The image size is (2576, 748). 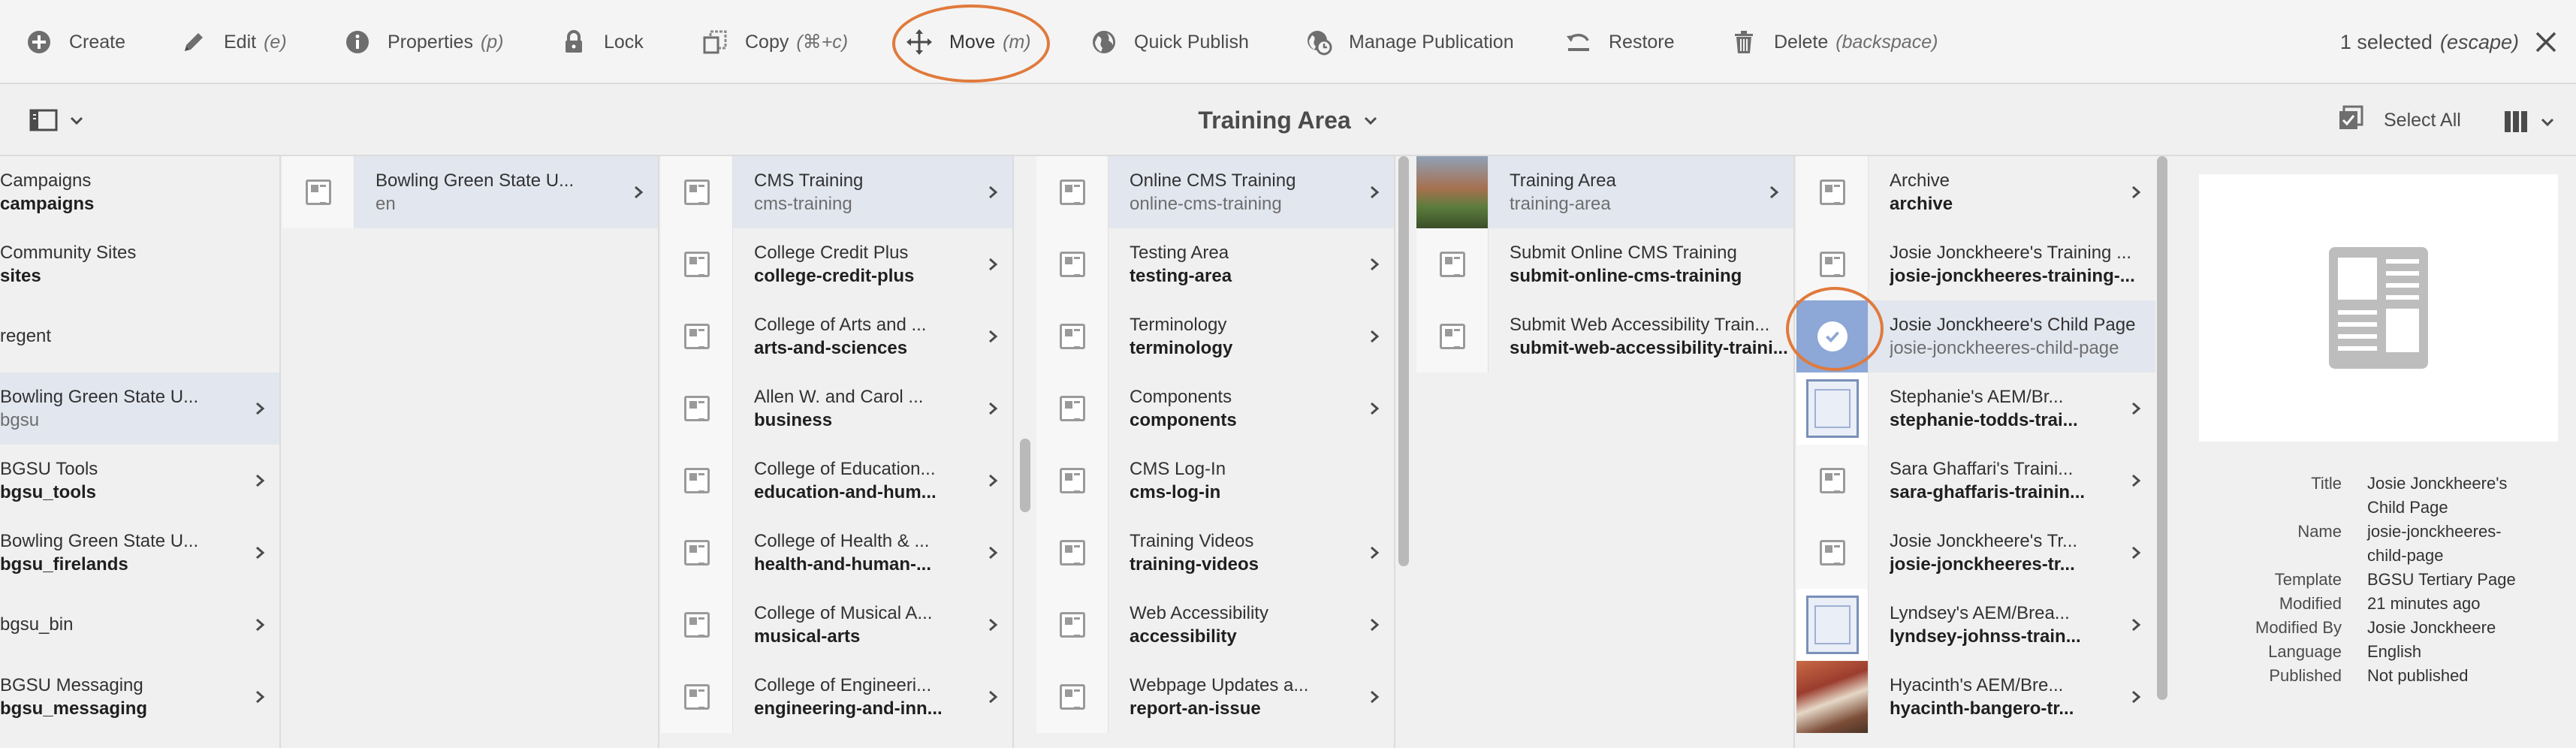 I want to click on list-item: BGSU Tools bgsu_tools, so click(x=139, y=481).